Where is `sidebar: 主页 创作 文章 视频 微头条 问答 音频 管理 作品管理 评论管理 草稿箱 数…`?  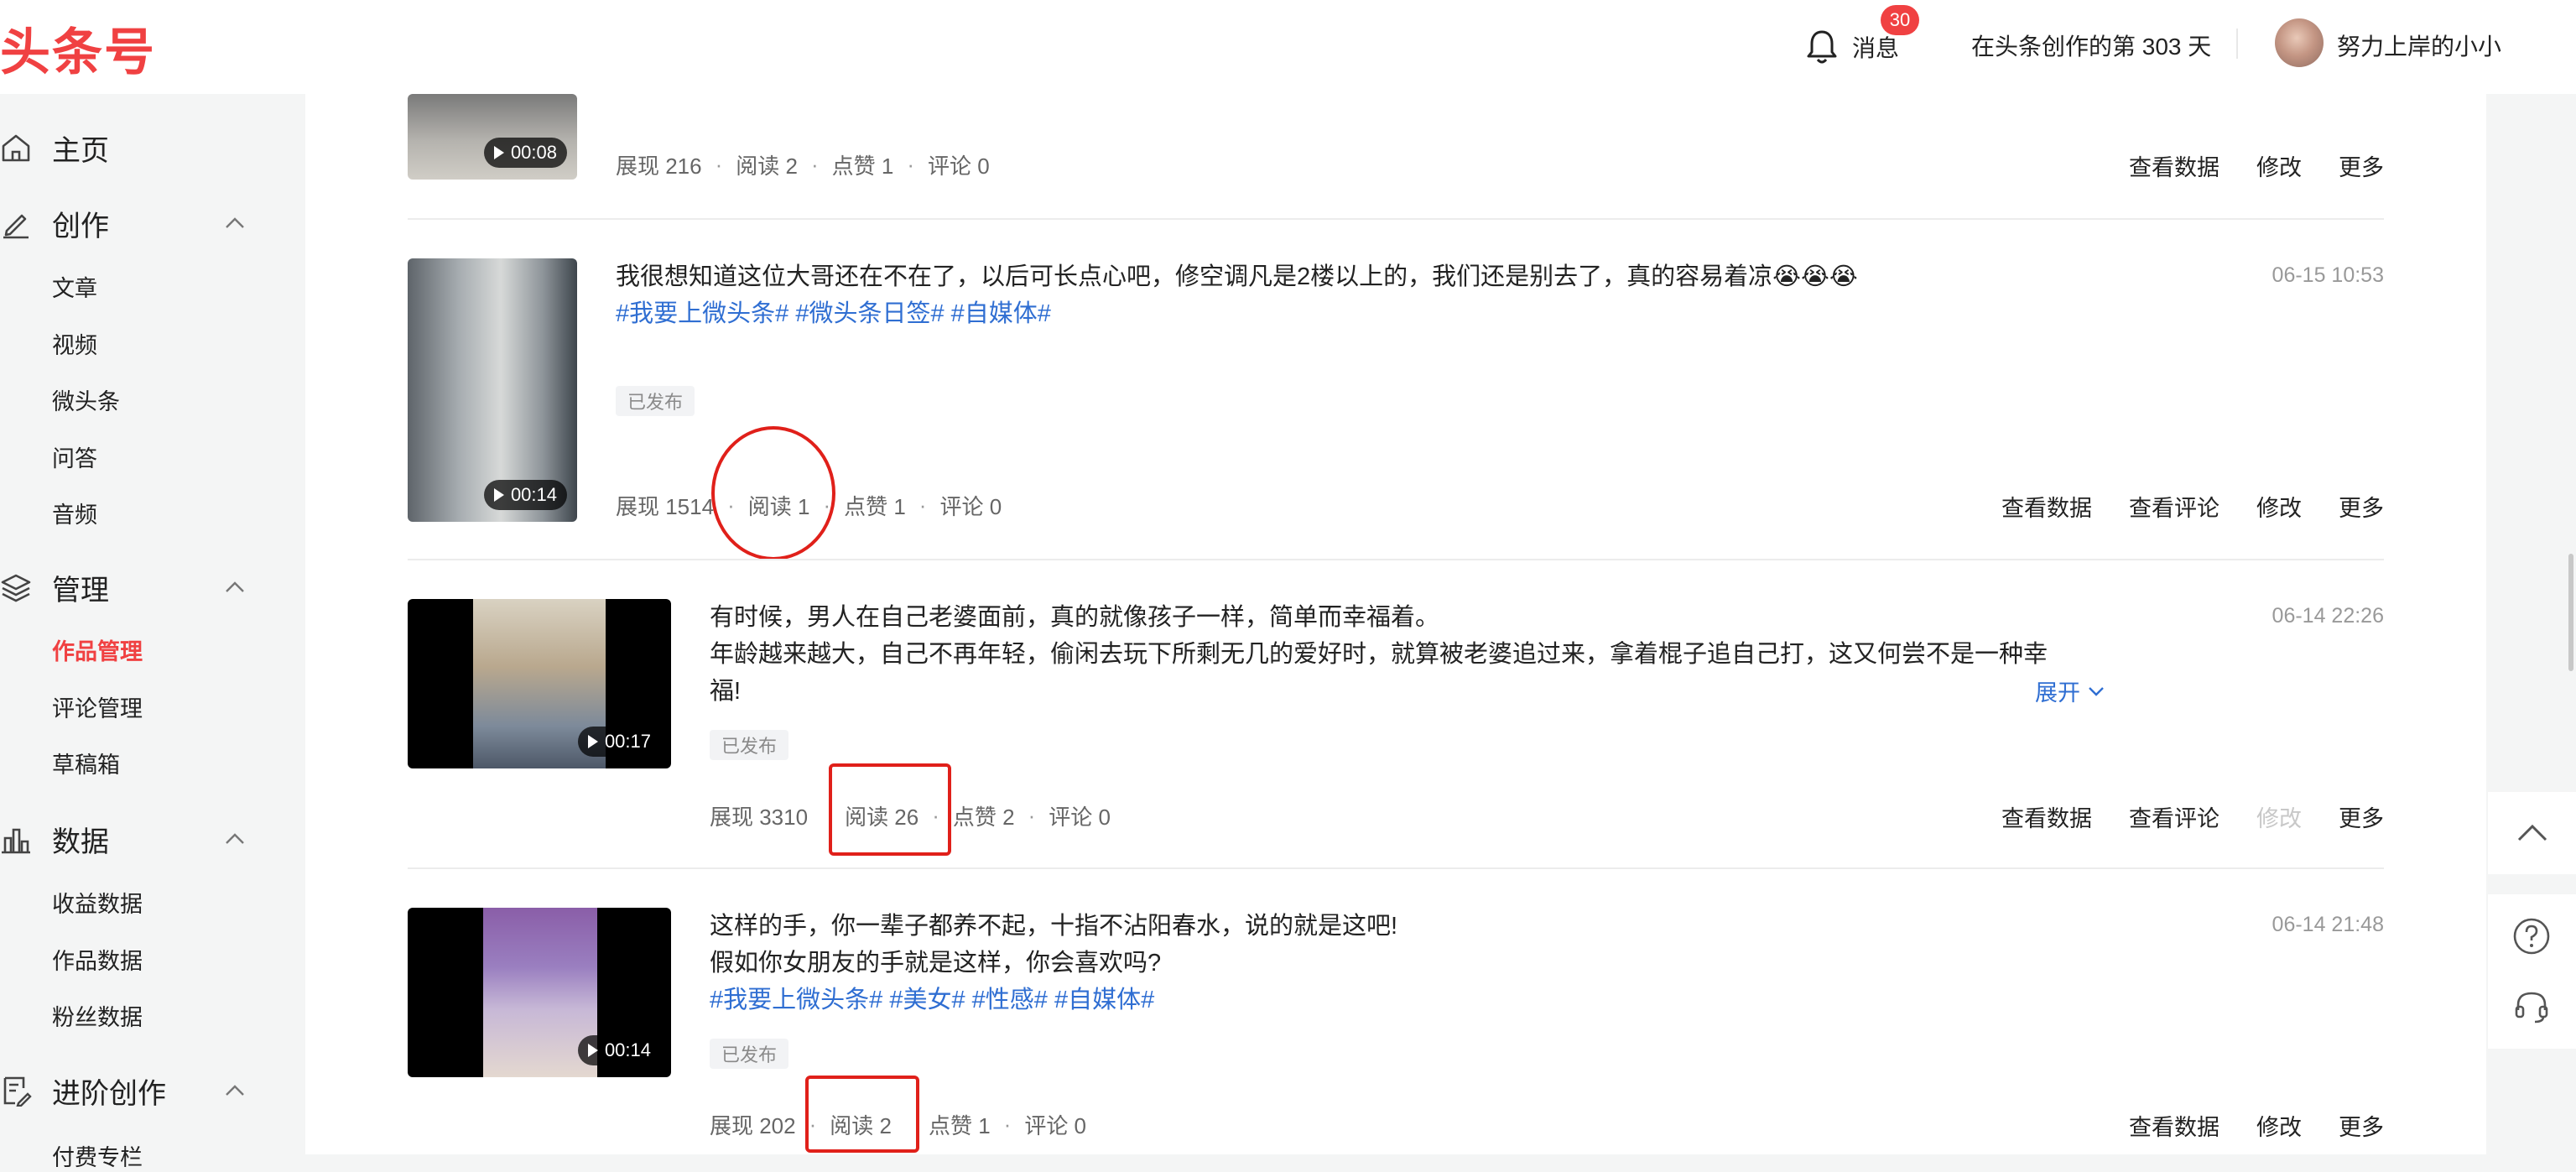
sidebar: 主页 创作 文章 视频 微头条 问答 音频 管理 作品管理 评论管理 草稿箱 数… is located at coordinates (152, 632).